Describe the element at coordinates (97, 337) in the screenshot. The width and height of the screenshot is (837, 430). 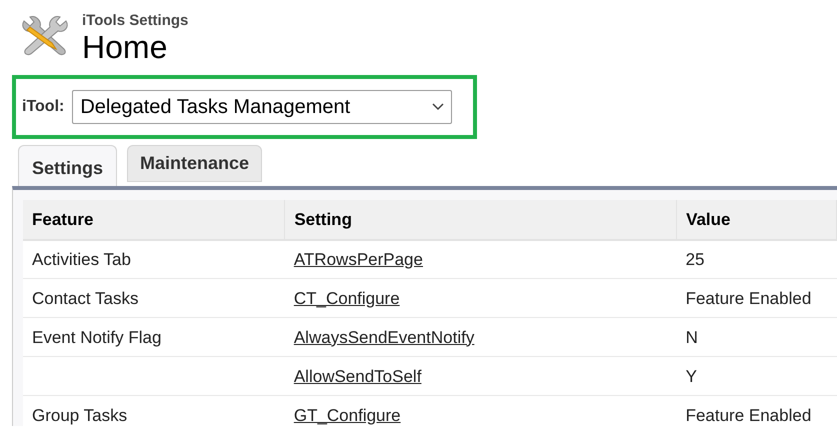
I see `feature-cell: Event Notify Flag` at that location.